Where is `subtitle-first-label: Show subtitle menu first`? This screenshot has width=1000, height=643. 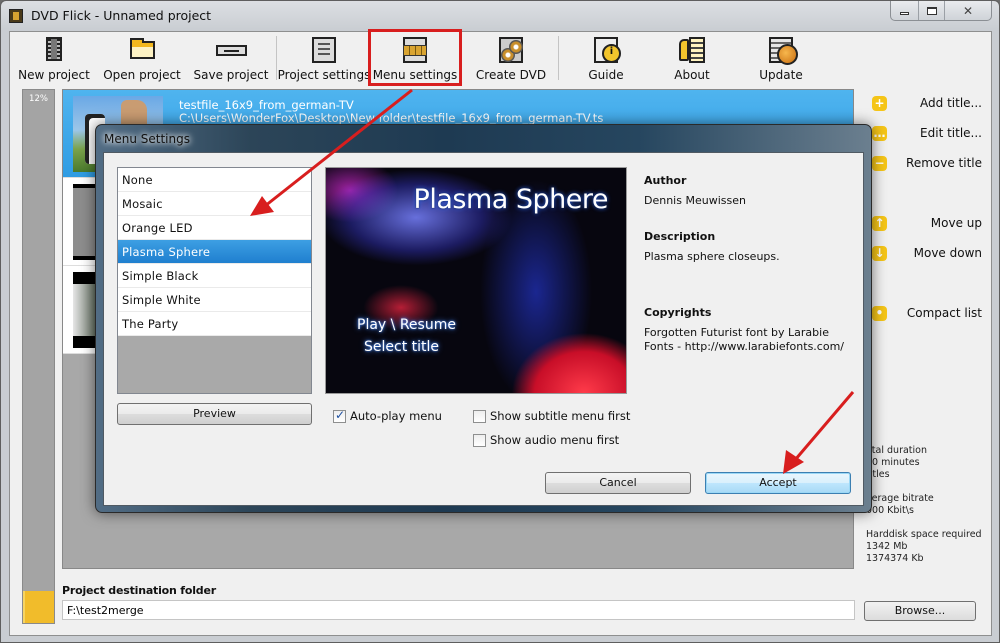 subtitle-first-label: Show subtitle menu first is located at coordinates (560, 416).